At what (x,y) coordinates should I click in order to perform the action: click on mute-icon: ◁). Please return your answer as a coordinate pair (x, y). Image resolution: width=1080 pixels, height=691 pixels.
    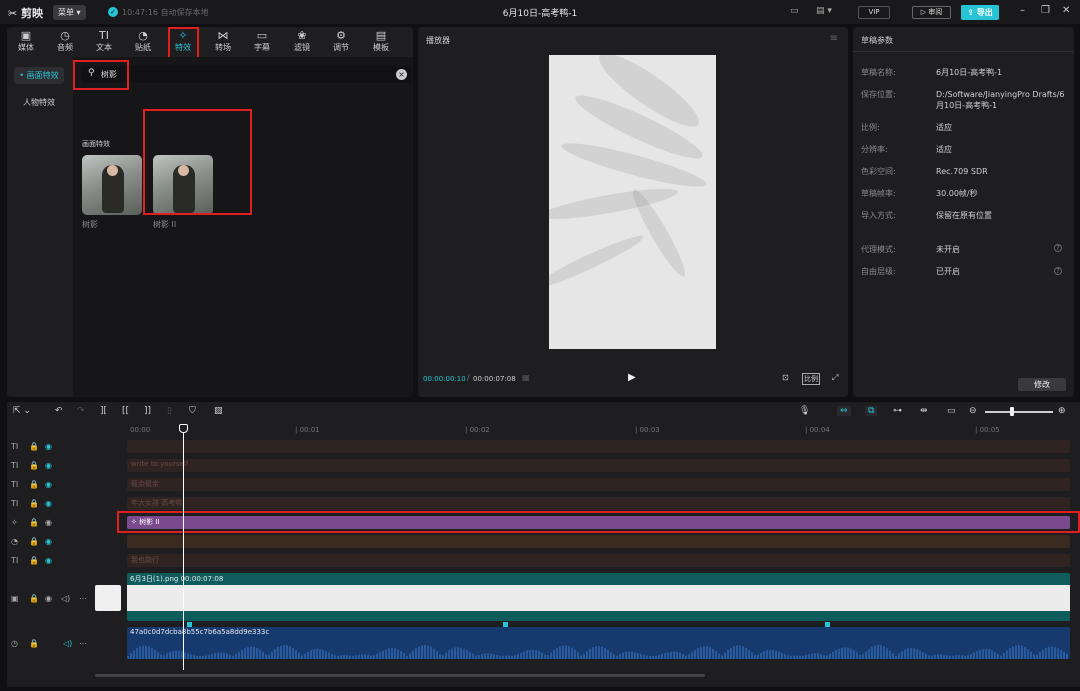
    Looking at the image, I should click on (67, 643).